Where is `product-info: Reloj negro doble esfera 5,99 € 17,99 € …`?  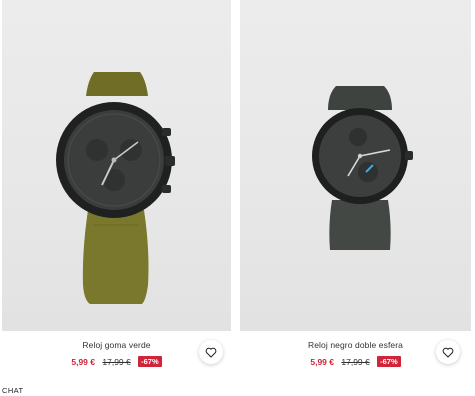
product-info: Reloj negro doble esfera 5,99 € 17,99 € … is located at coordinates (355, 351).